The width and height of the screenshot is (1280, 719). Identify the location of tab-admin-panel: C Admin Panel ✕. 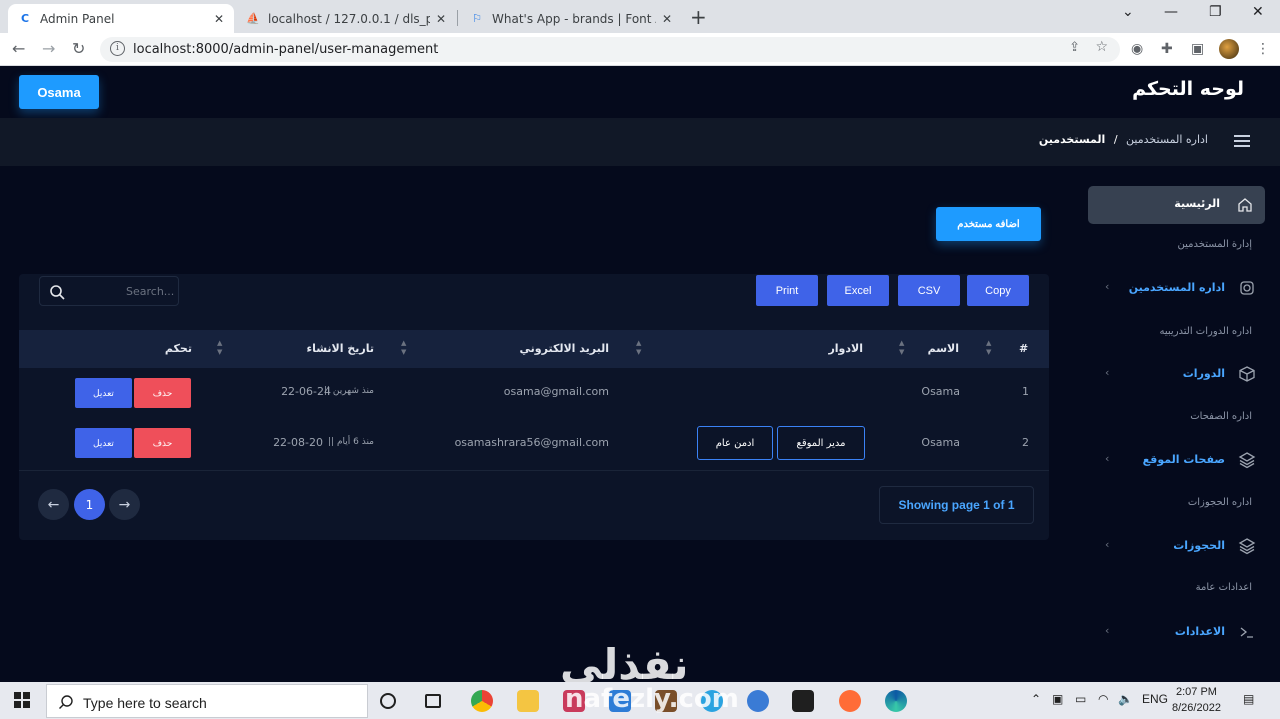
(121, 18).